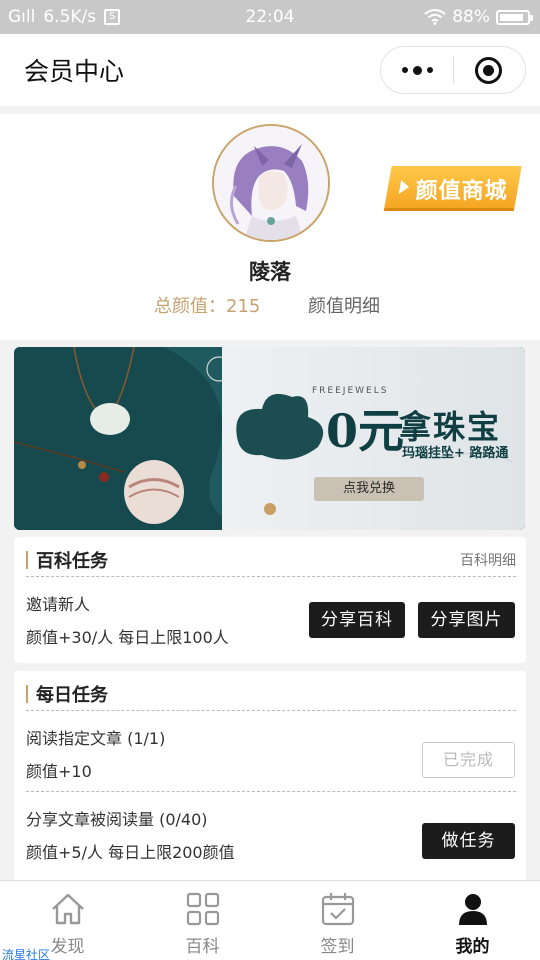 Image resolution: width=540 pixels, height=960 pixels. I want to click on card-header: 每日任务, so click(271, 696).